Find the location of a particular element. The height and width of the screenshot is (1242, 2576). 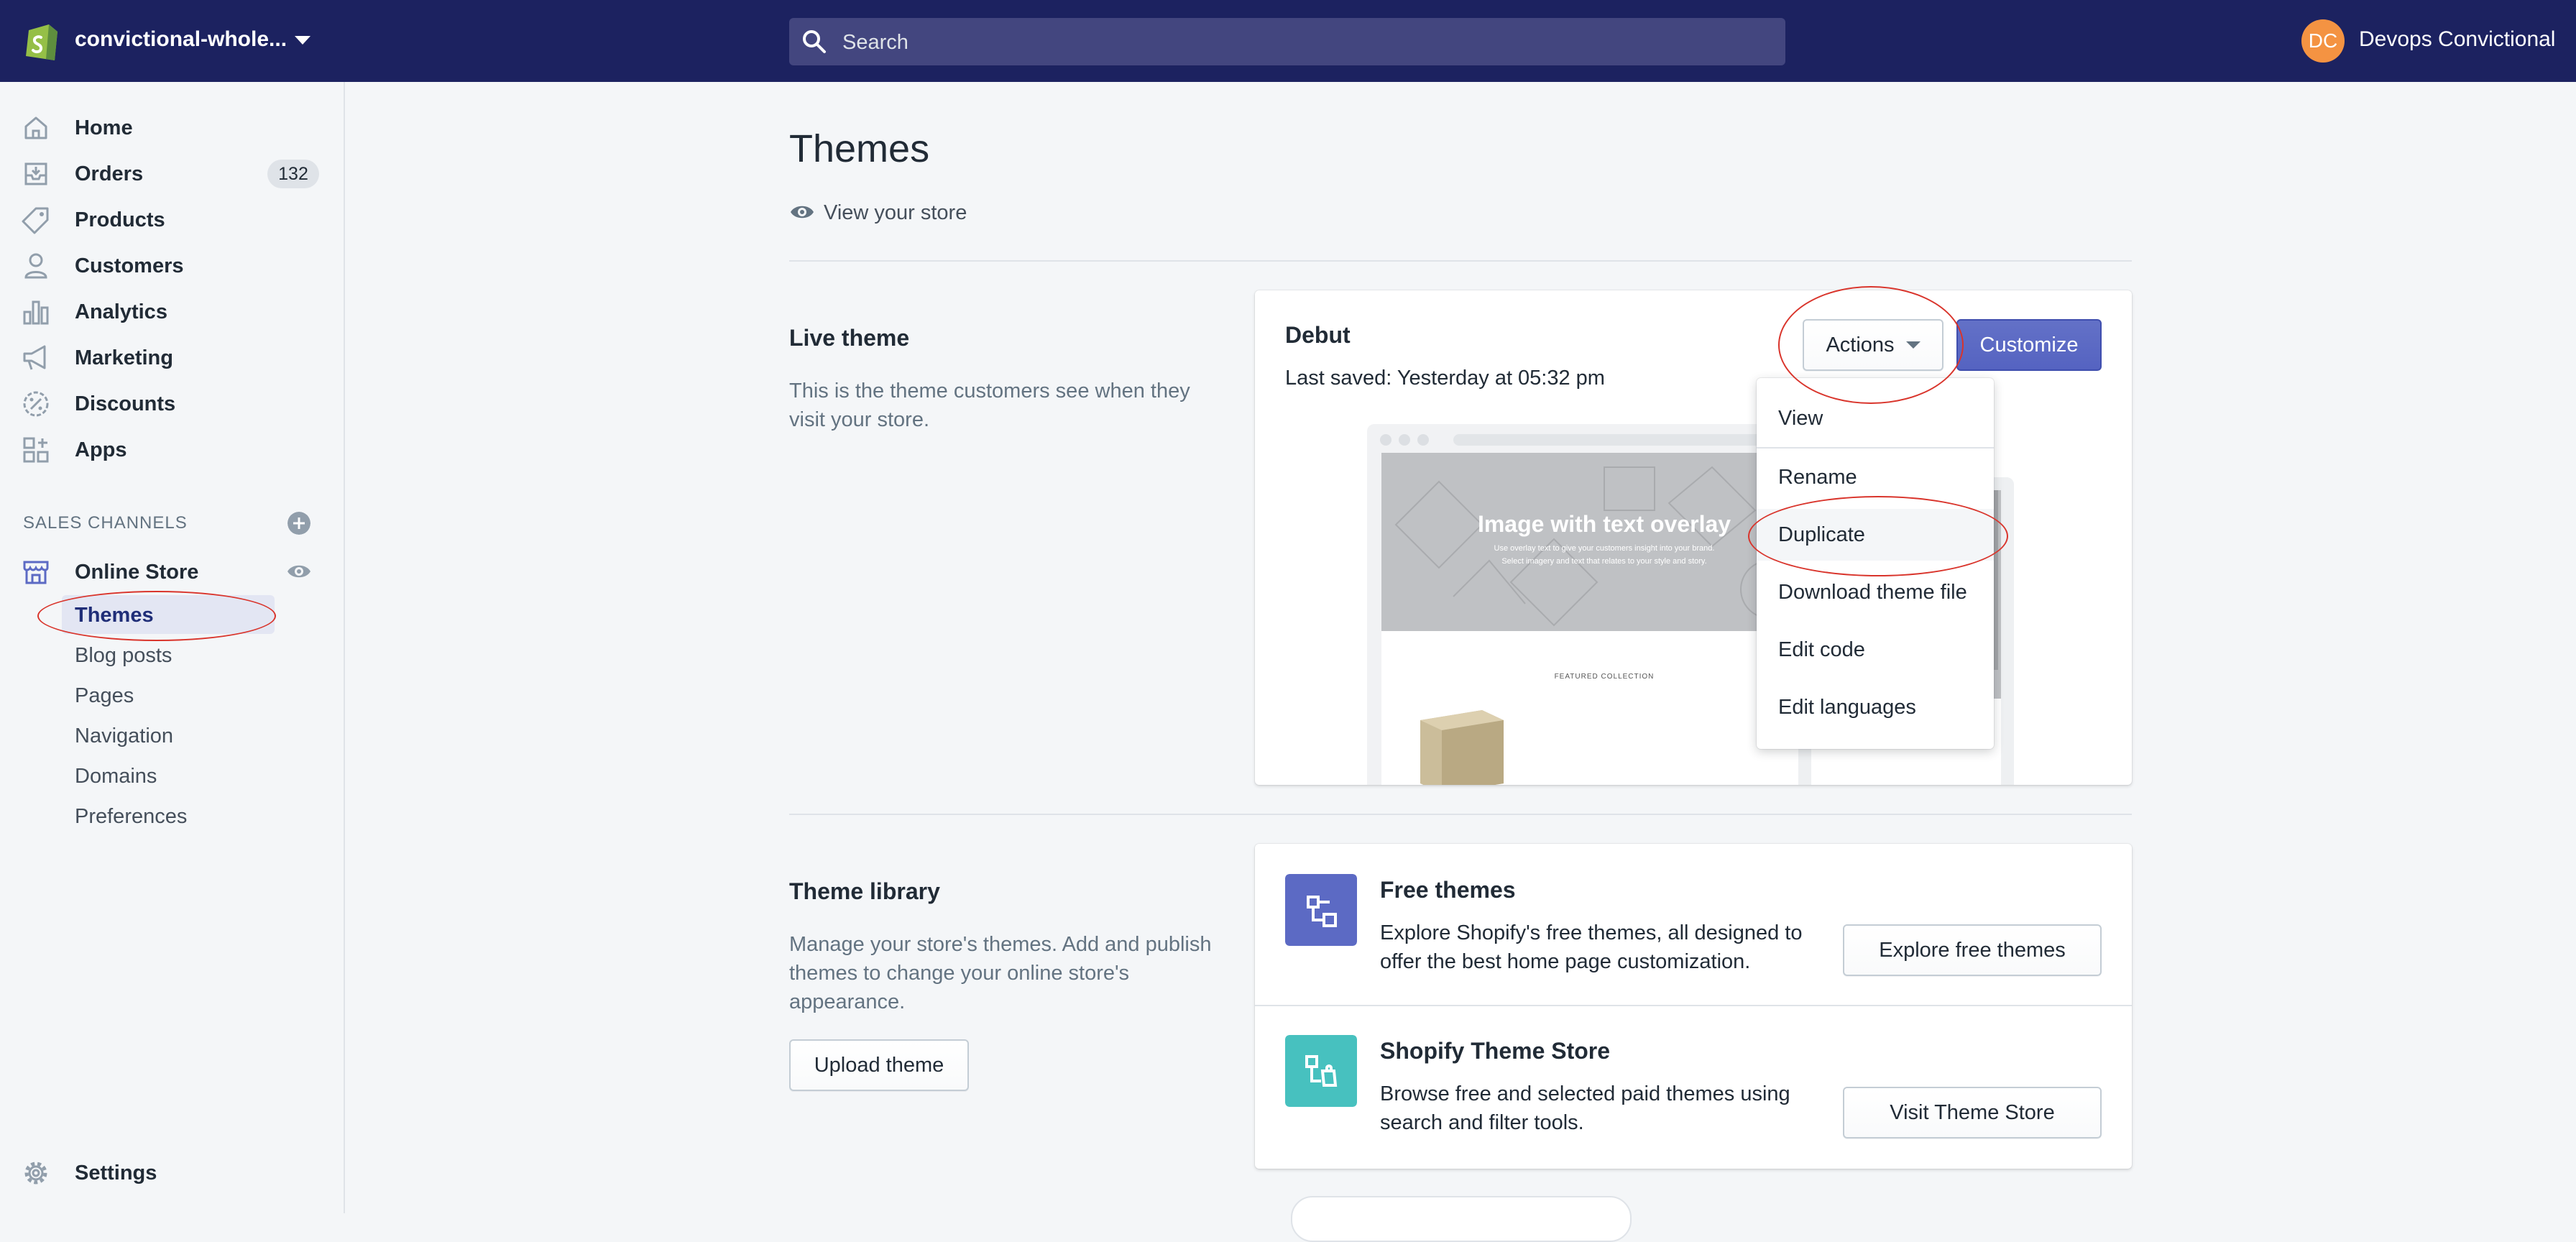

menu-item-edit-languages: Edit languages is located at coordinates (1875, 707).